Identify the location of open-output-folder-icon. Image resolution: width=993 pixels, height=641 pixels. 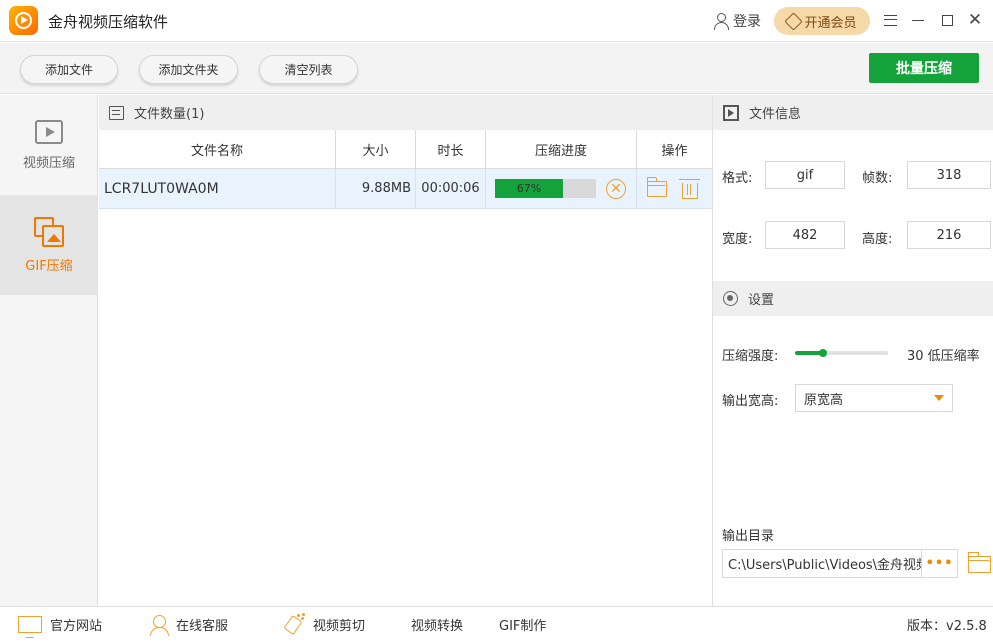
(979, 562).